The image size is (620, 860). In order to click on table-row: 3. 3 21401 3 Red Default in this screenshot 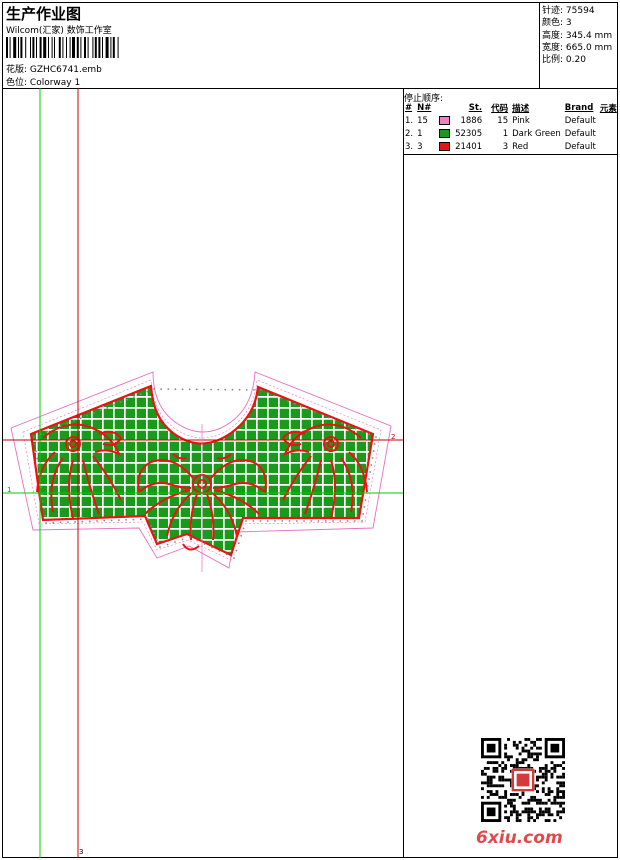, I will do `click(500, 146)`.